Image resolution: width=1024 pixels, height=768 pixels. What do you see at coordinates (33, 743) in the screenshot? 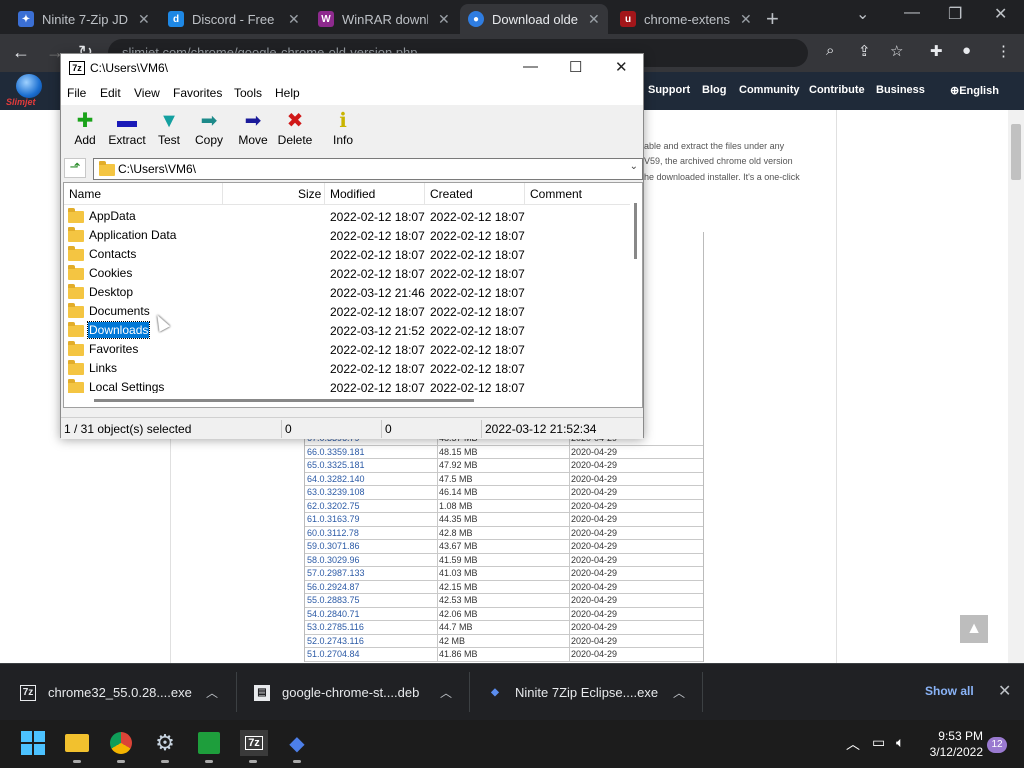
I see `start-button` at bounding box center [33, 743].